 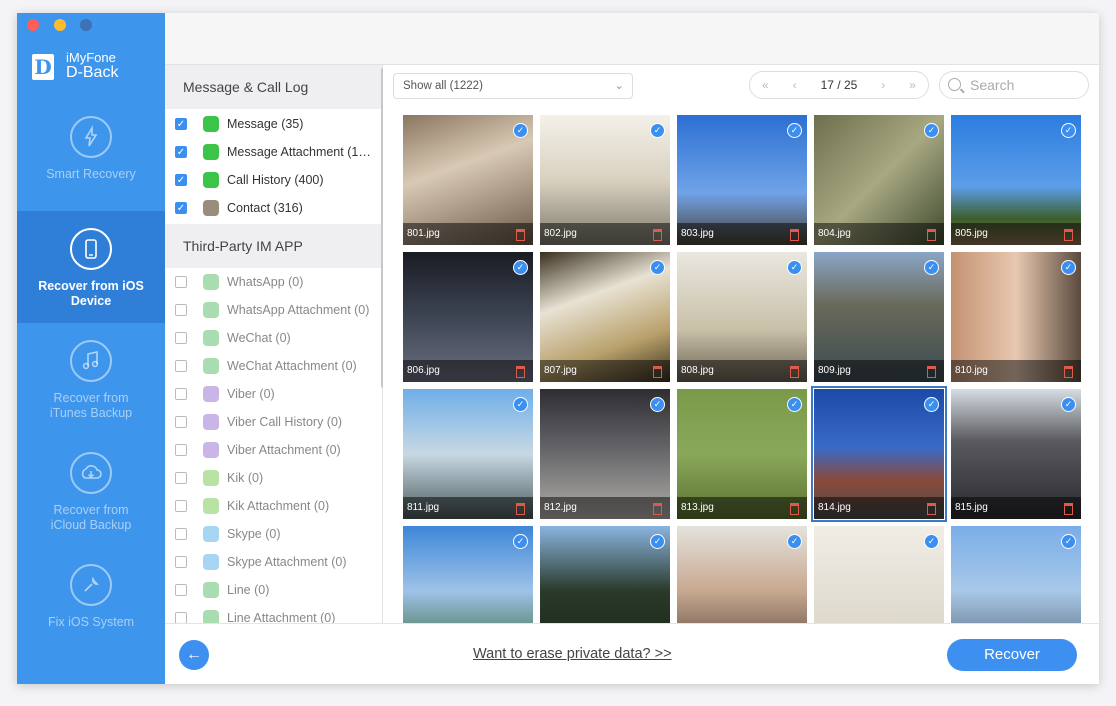 I want to click on prev-page-icon: ‹, so click(x=795, y=85).